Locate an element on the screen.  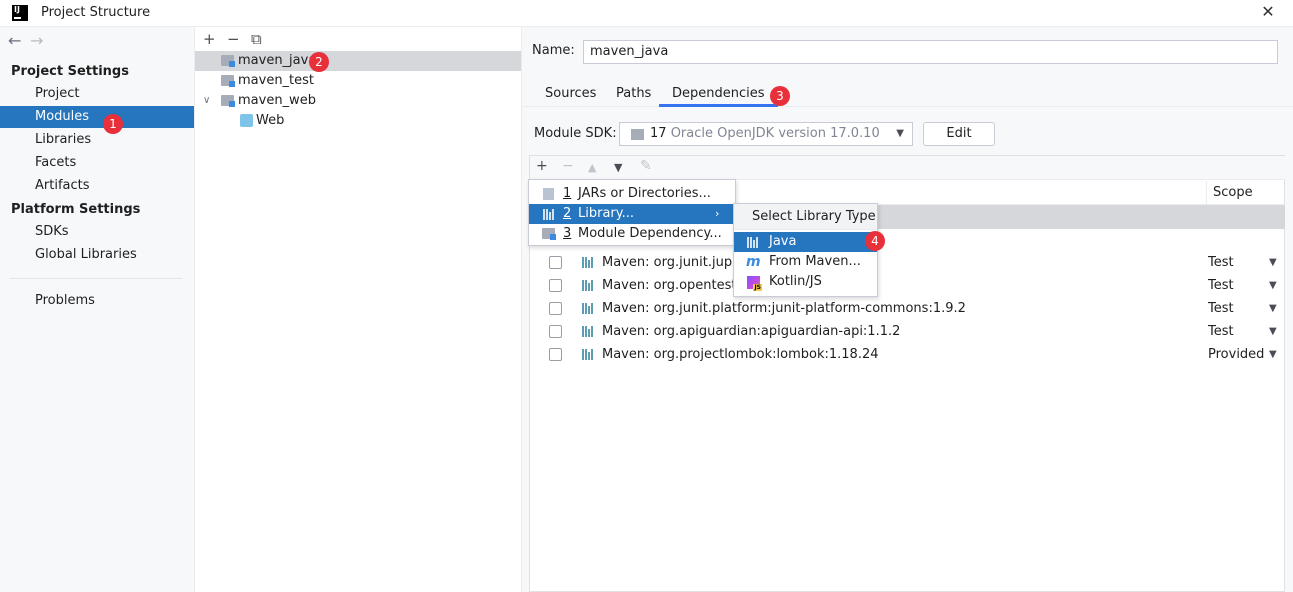
remove-dependency-icon: − is located at coordinates (568, 166).